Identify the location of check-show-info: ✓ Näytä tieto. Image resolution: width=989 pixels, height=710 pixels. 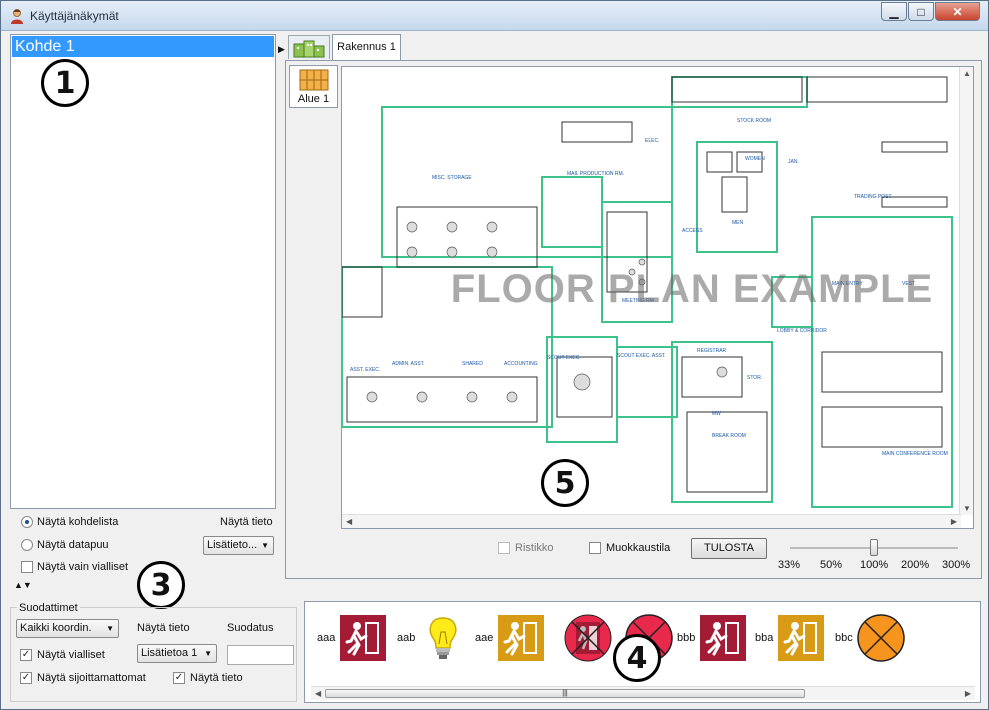
(208, 678).